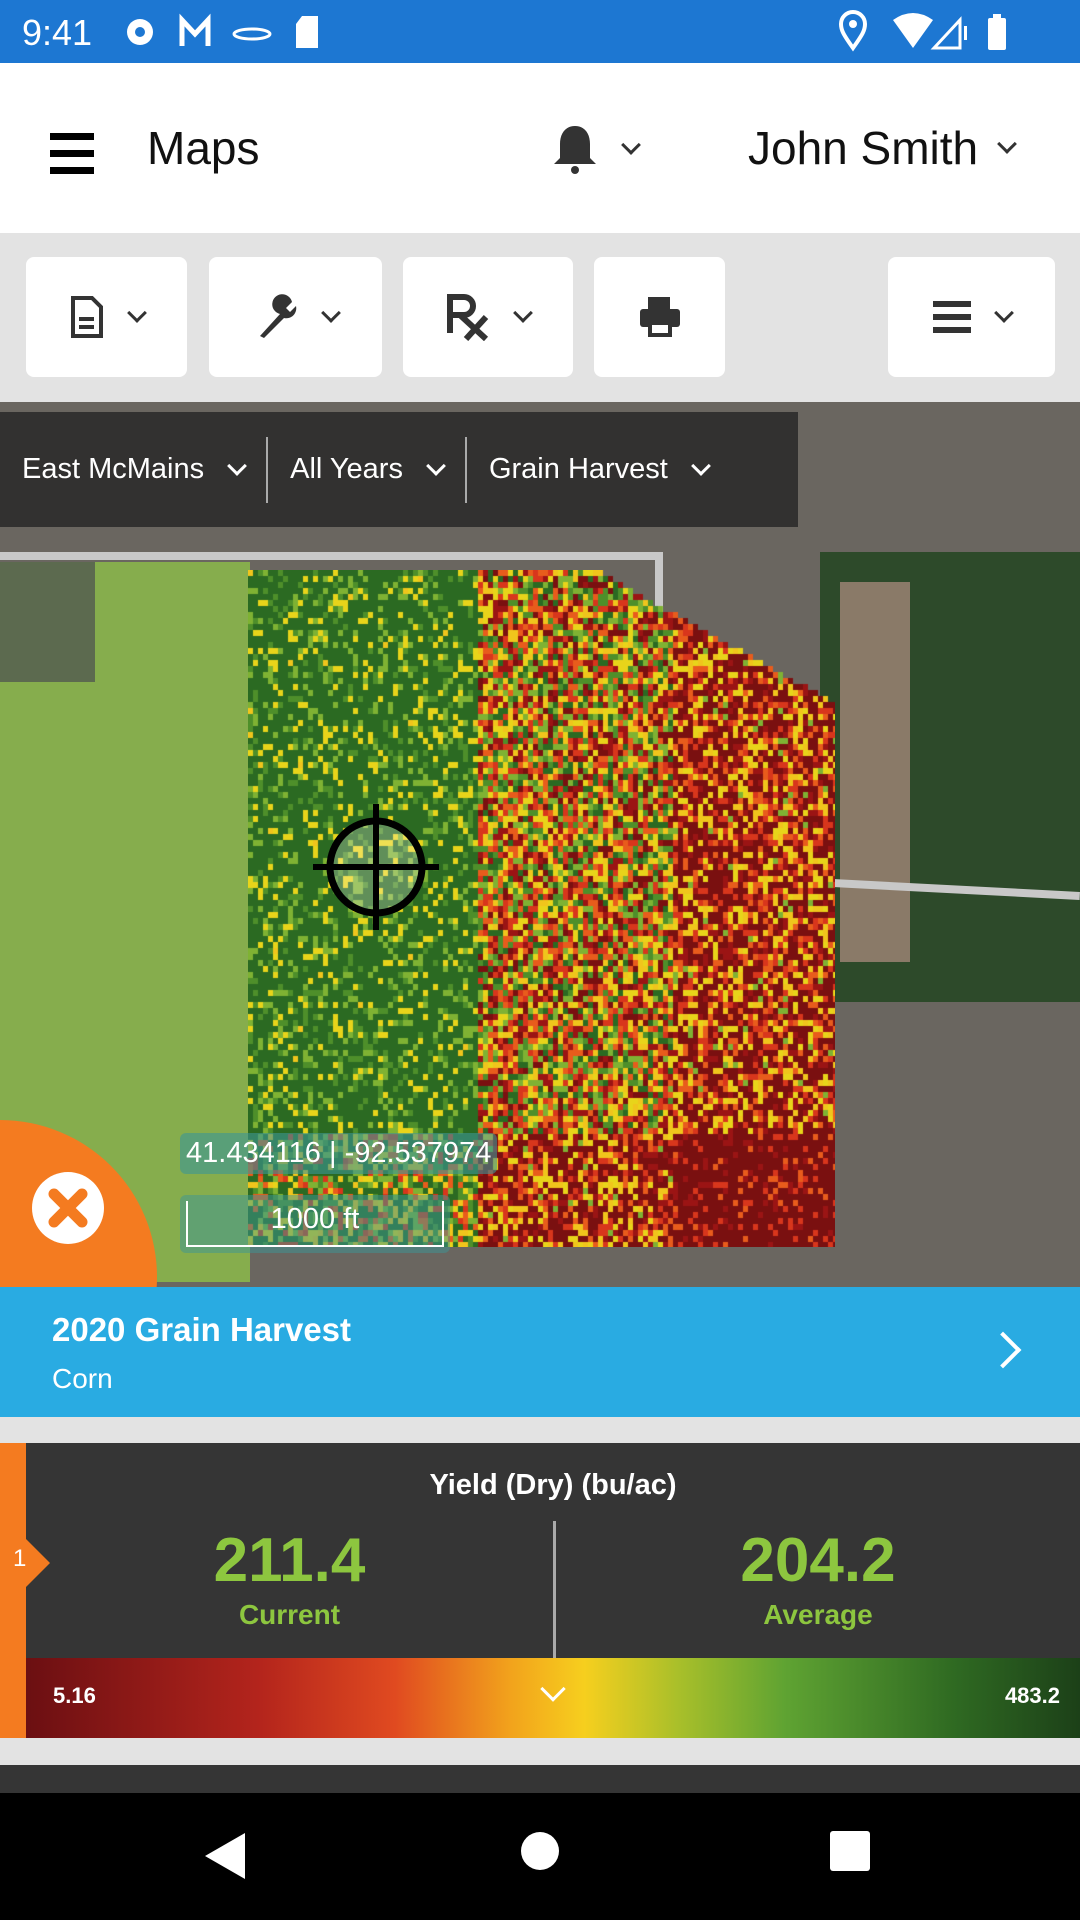 The image size is (1080, 1920). What do you see at coordinates (468, 317) in the screenshot?
I see `rx-icon` at bounding box center [468, 317].